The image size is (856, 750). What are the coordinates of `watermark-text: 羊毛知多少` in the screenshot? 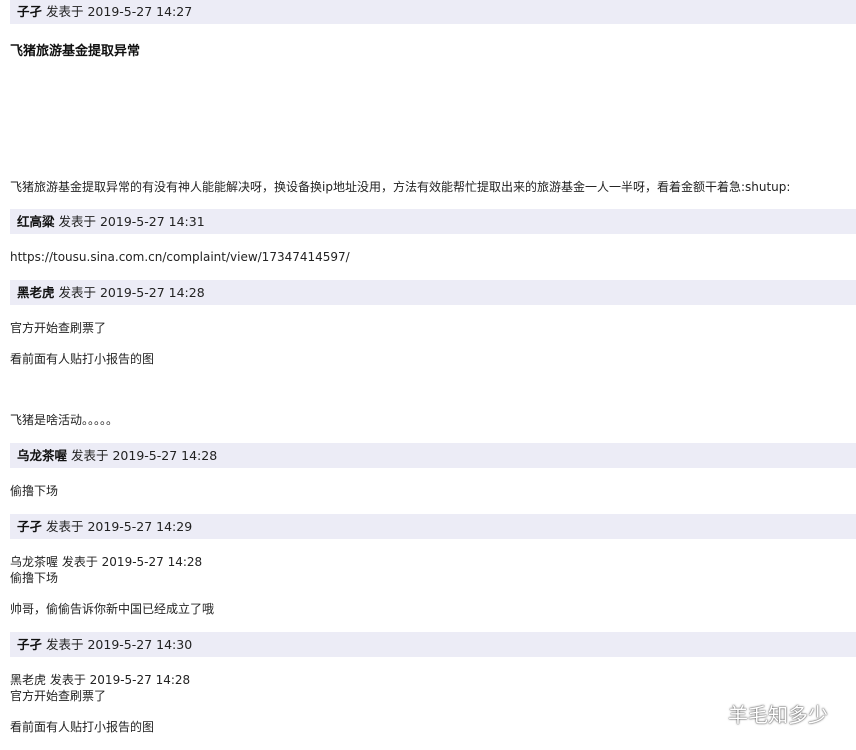 It's located at (778, 714).